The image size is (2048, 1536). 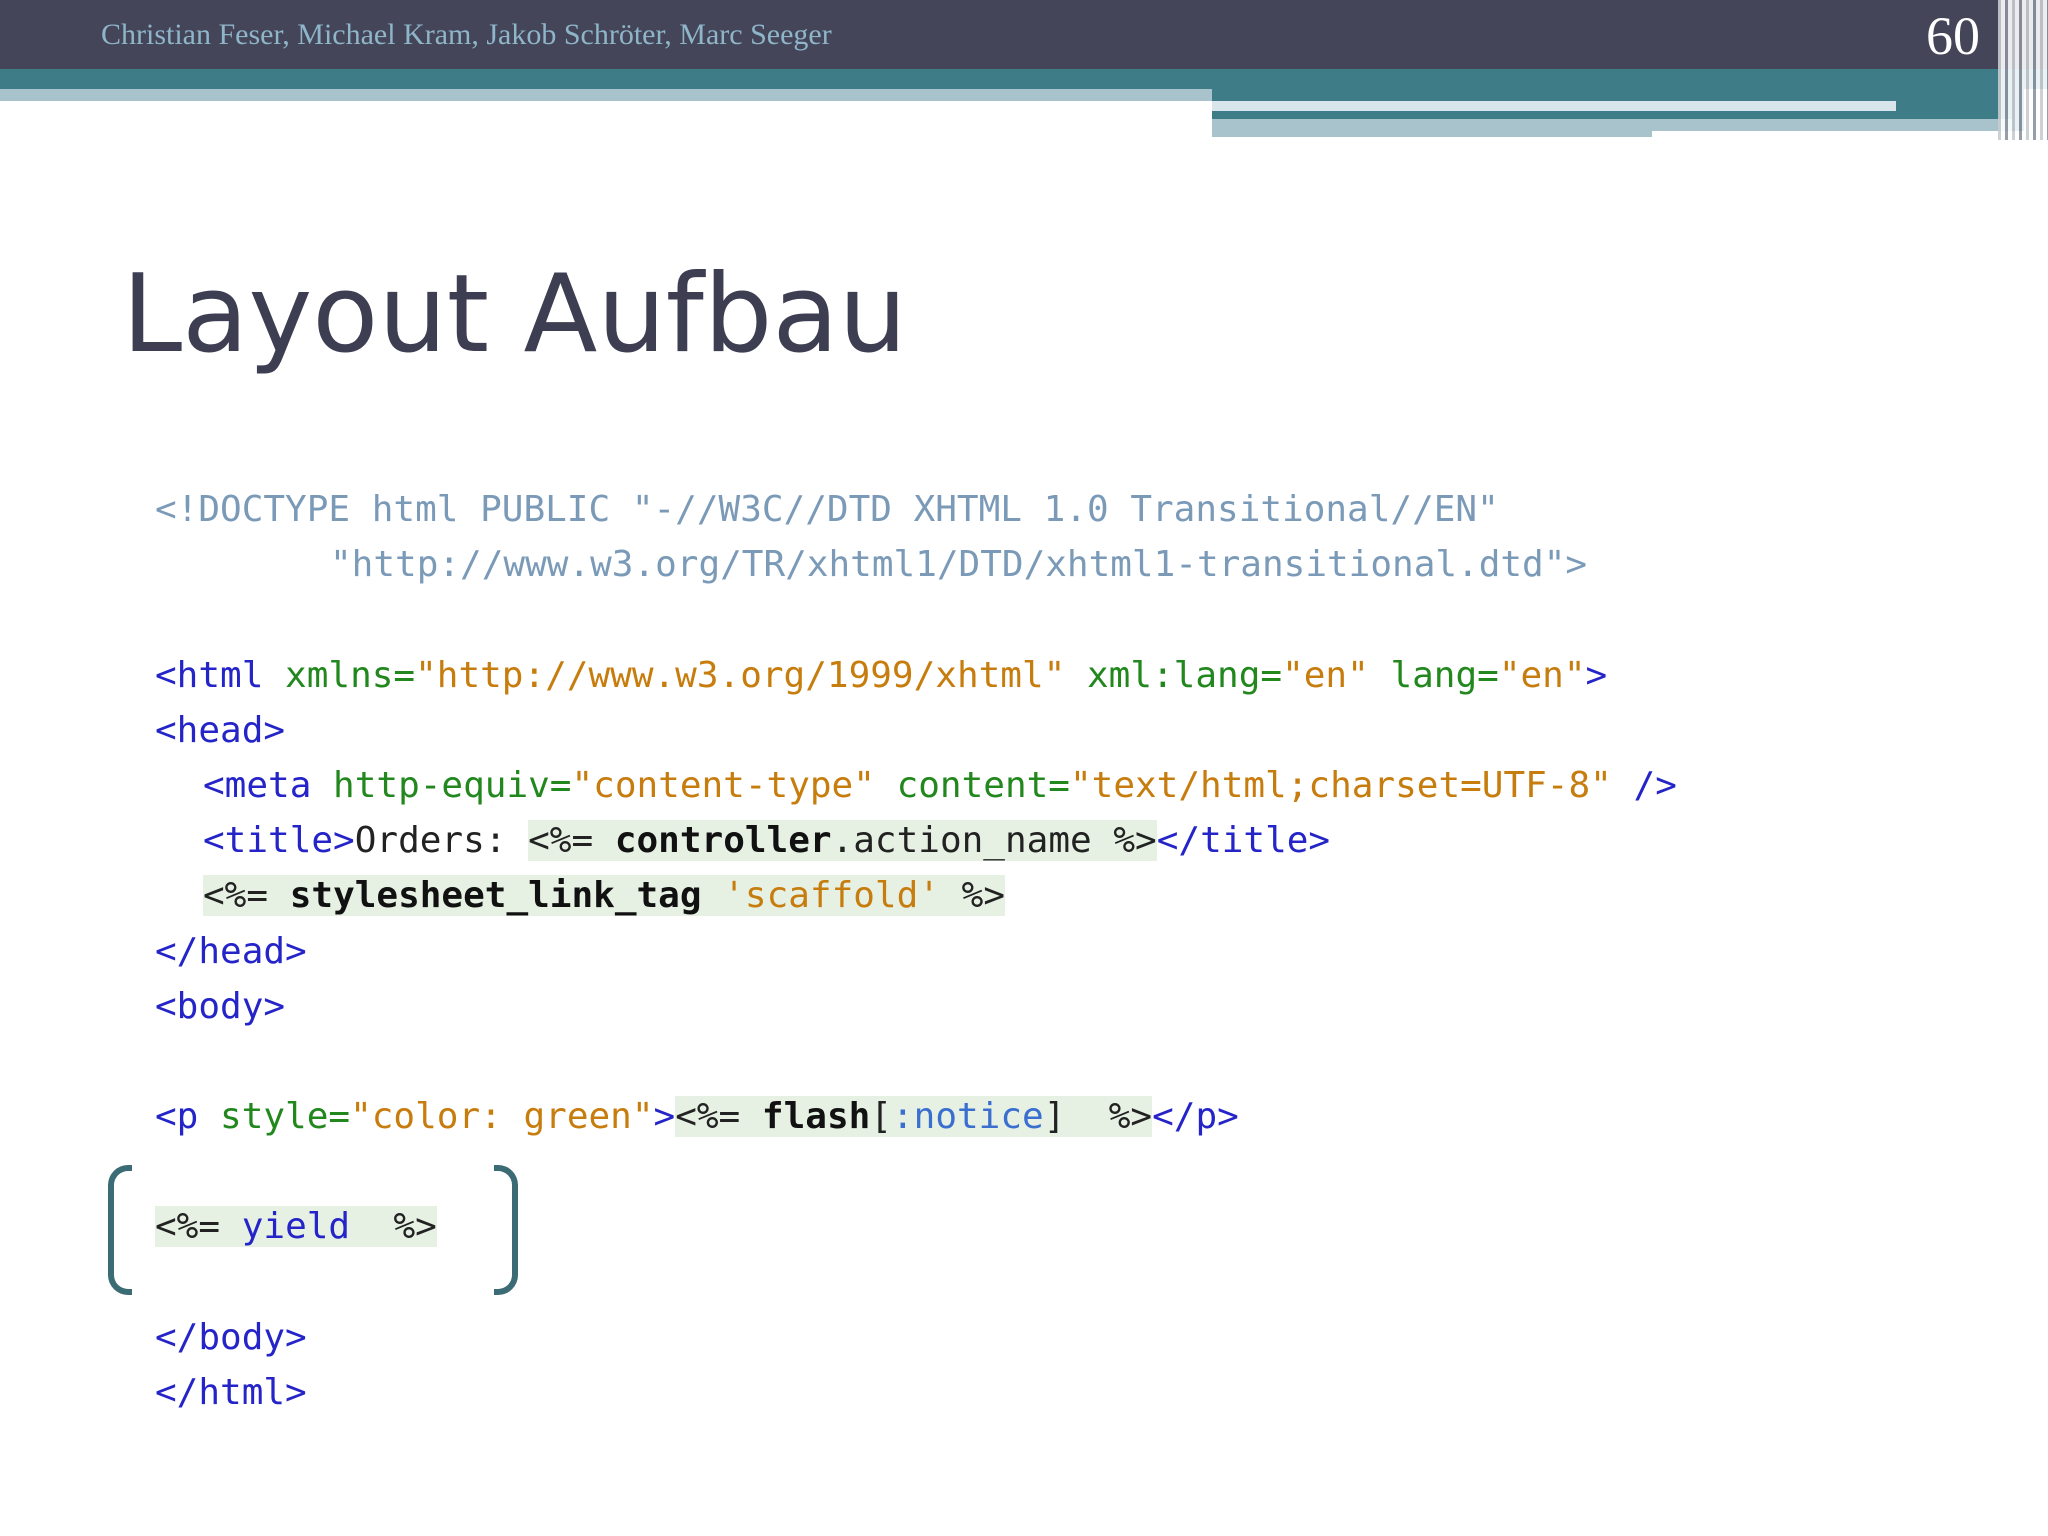 What do you see at coordinates (588, 1117) in the screenshot?
I see `code-string: green"` at bounding box center [588, 1117].